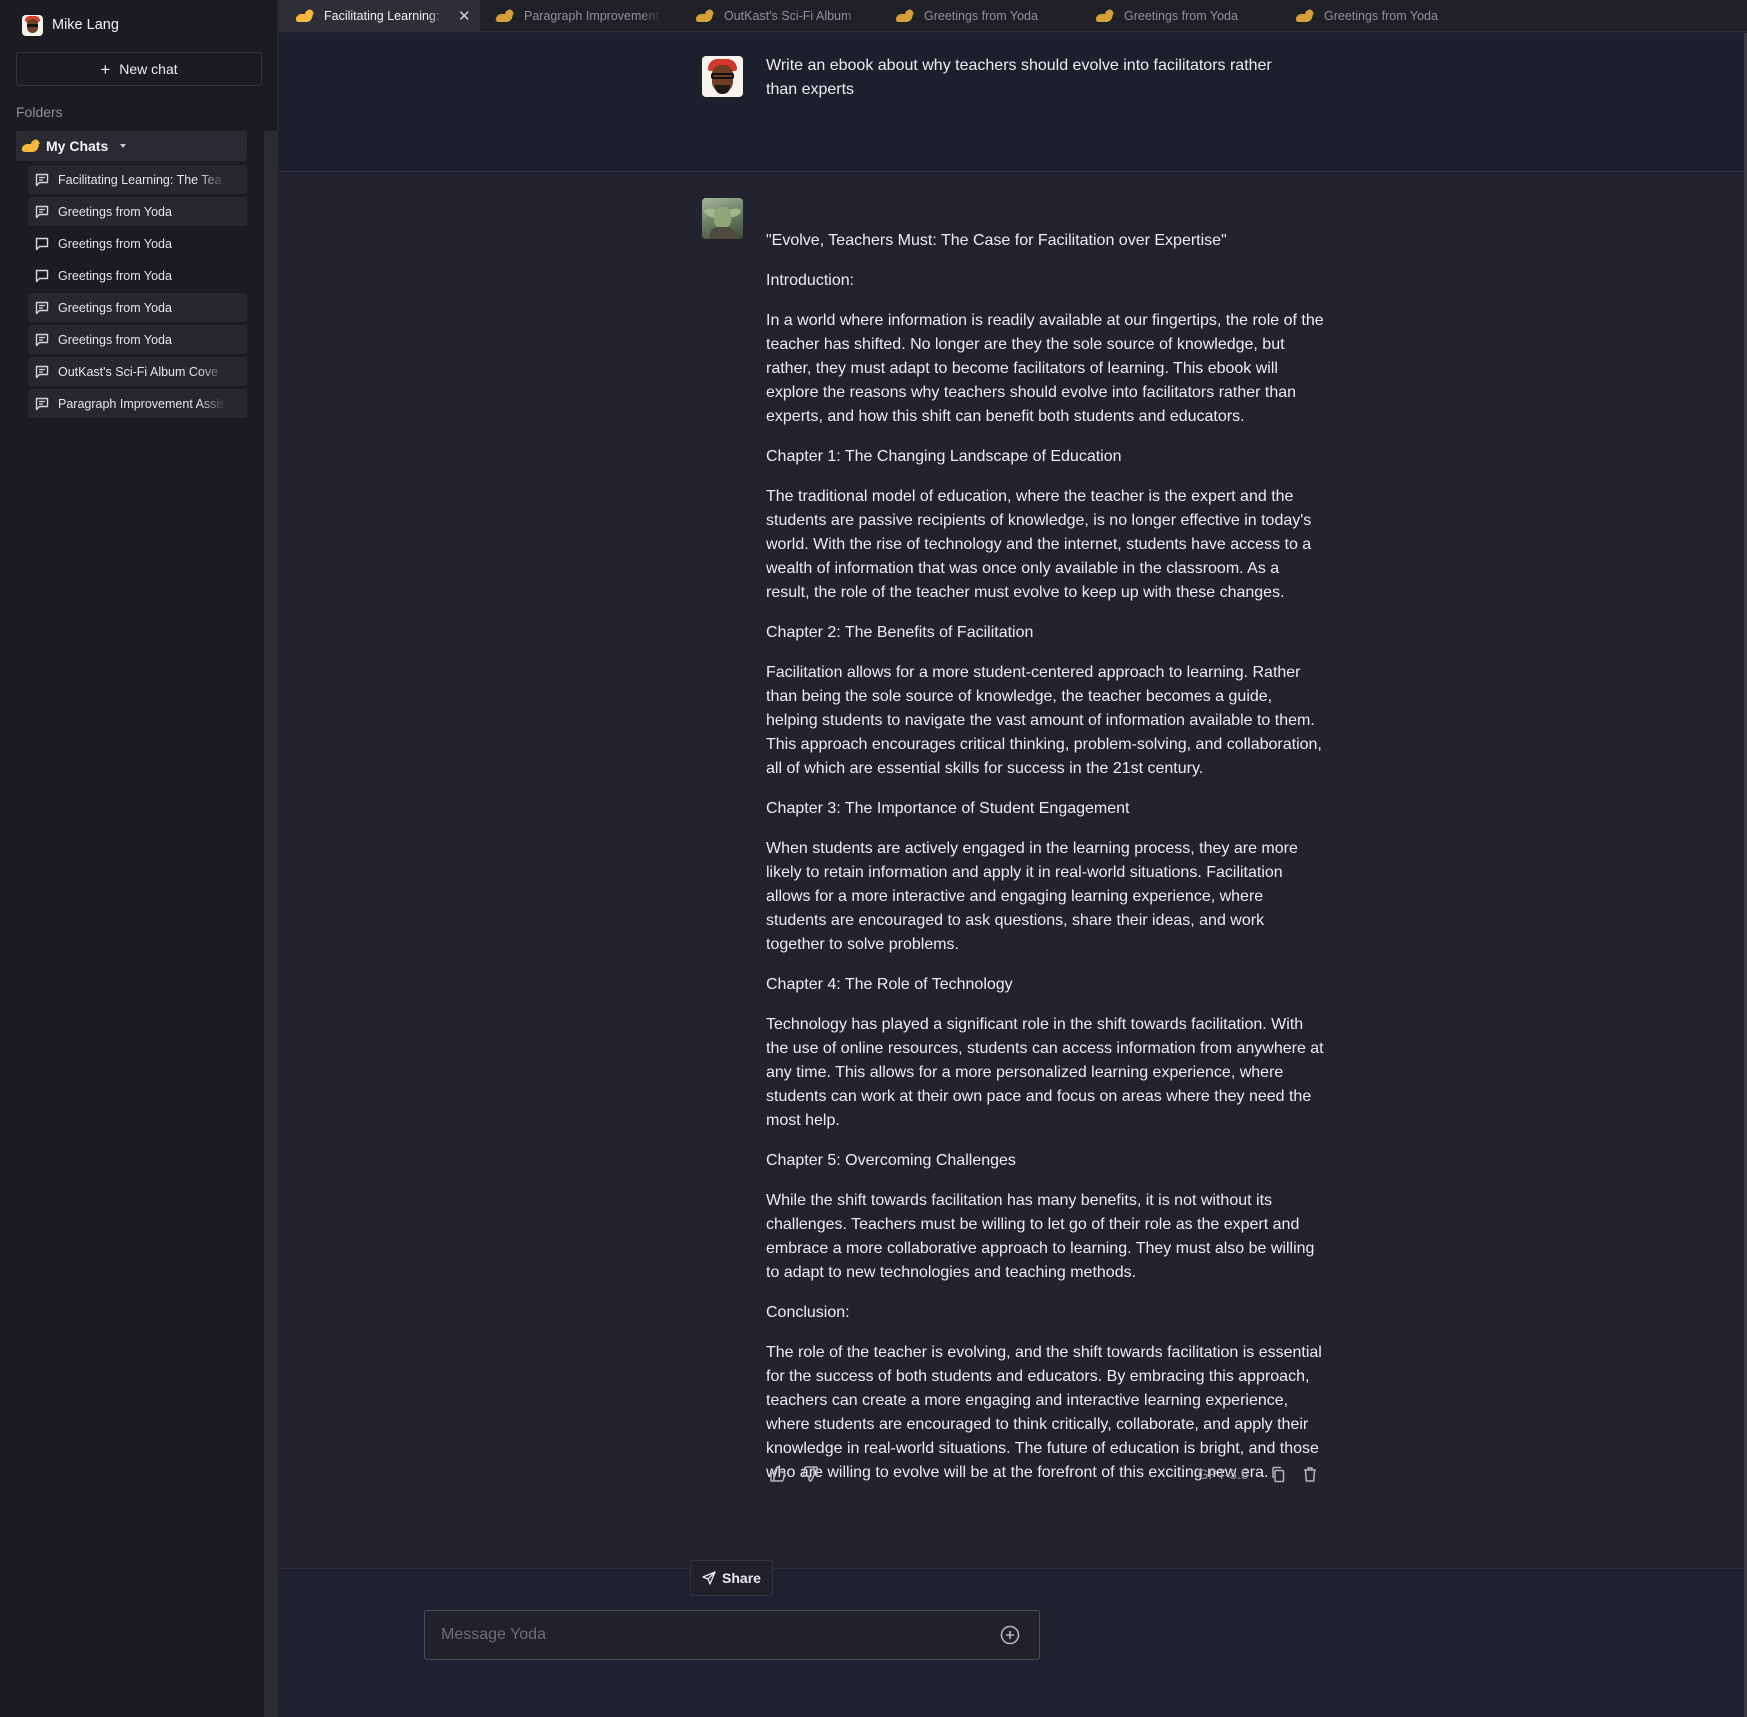 The height and width of the screenshot is (1717, 1747). Describe the element at coordinates (591, 16) in the screenshot. I see `tab-label: Paragraph Improvement` at that location.